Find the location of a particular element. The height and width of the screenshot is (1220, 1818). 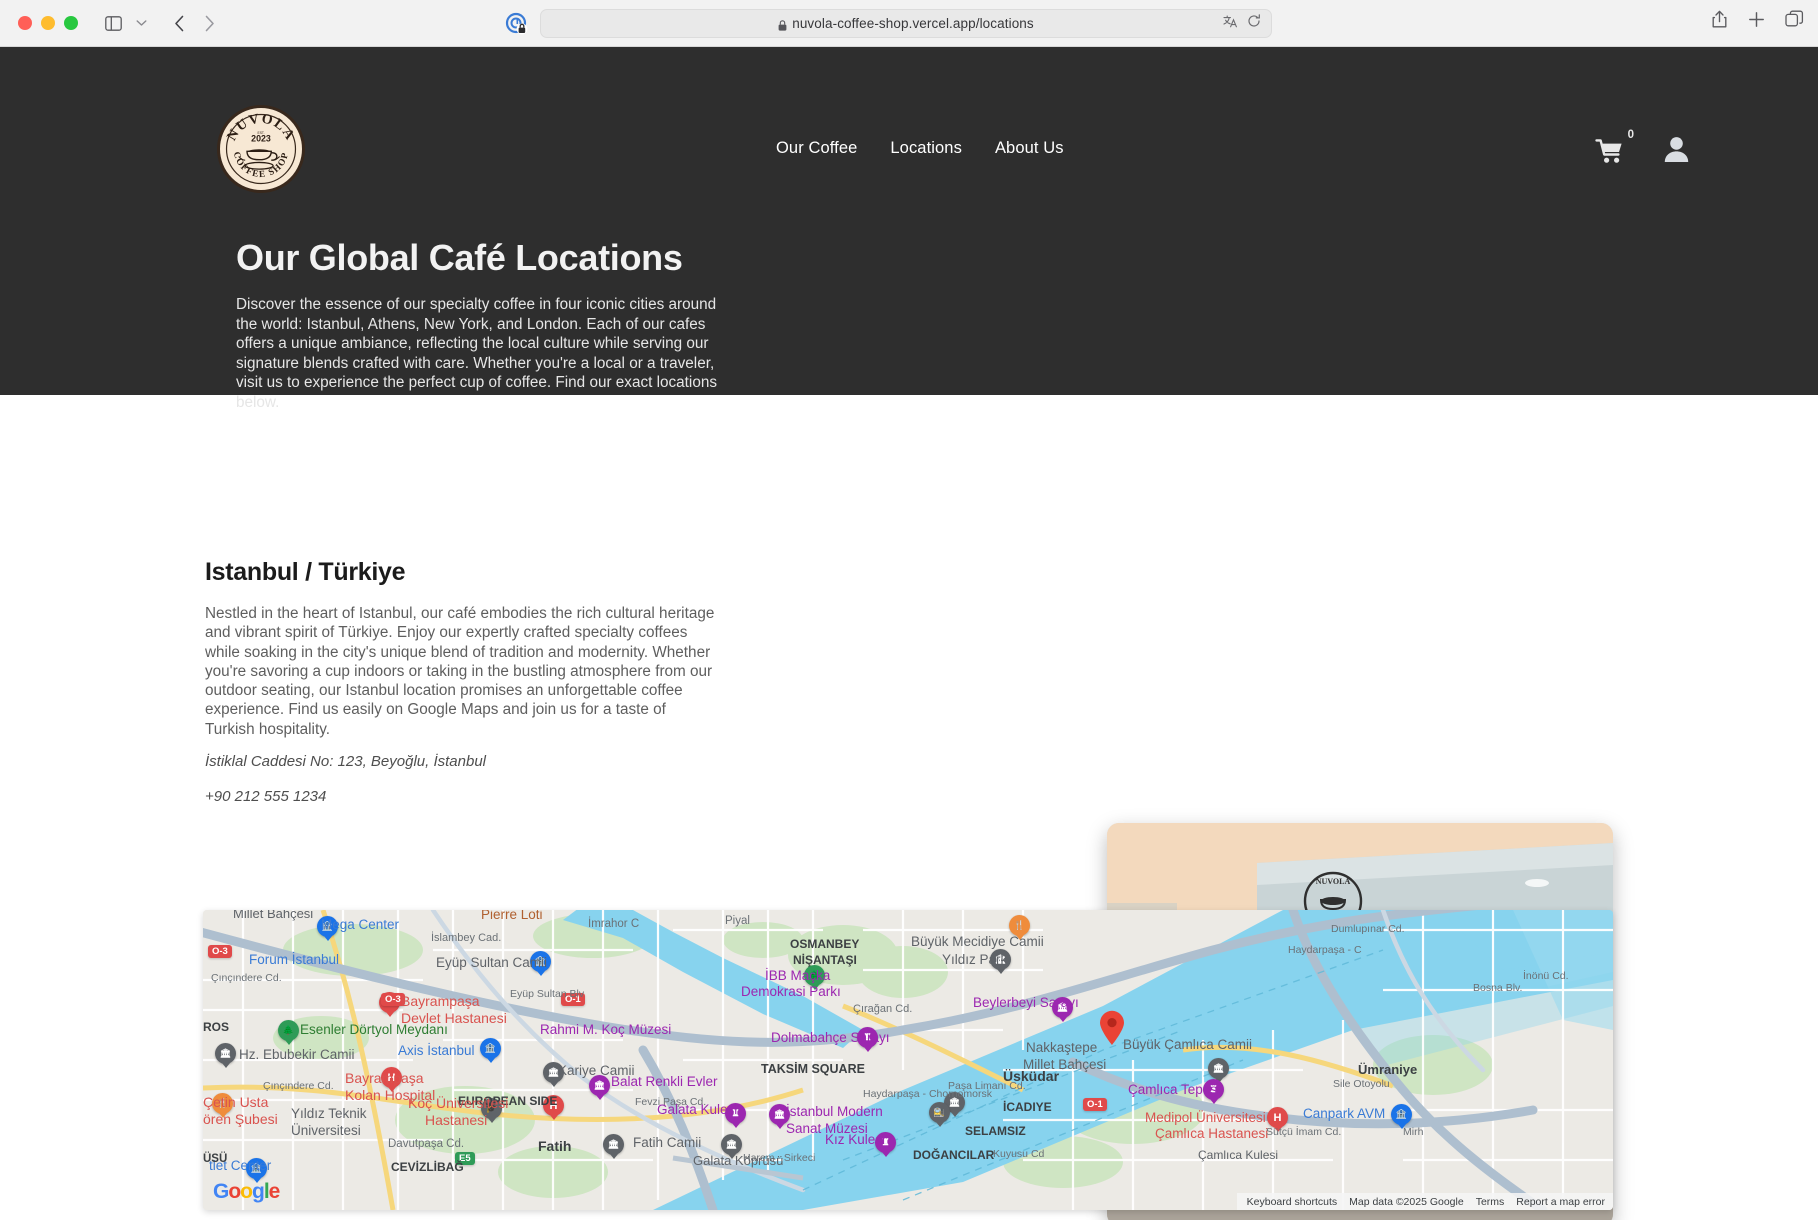

cart-count-badge: 0 is located at coordinates (1630, 134).